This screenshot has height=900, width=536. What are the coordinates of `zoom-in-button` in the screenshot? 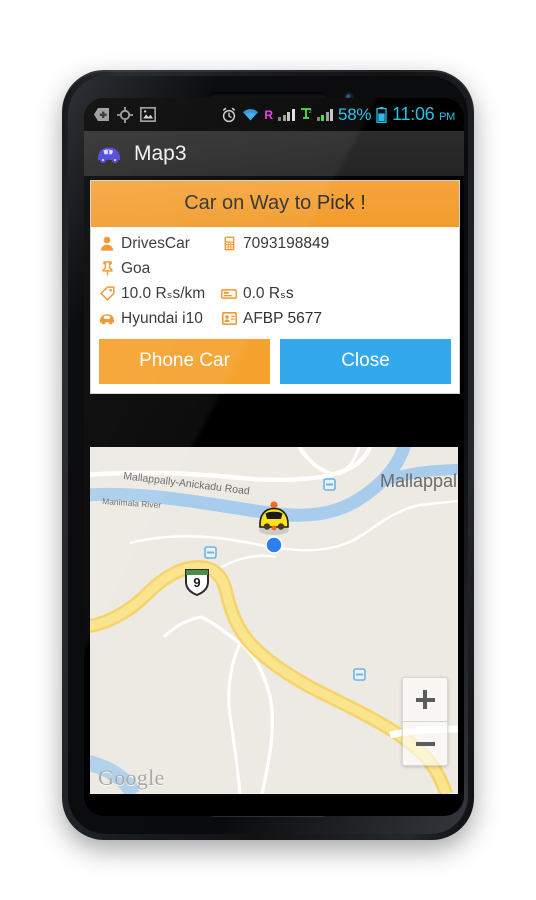 It's located at (425, 700).